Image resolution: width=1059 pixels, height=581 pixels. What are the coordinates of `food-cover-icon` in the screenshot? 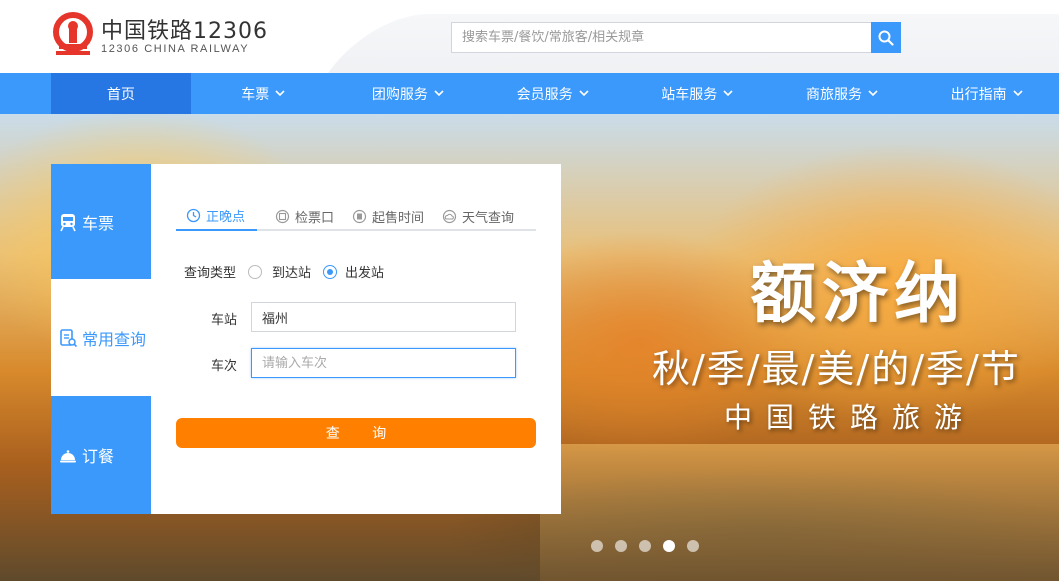 It's located at (68, 456).